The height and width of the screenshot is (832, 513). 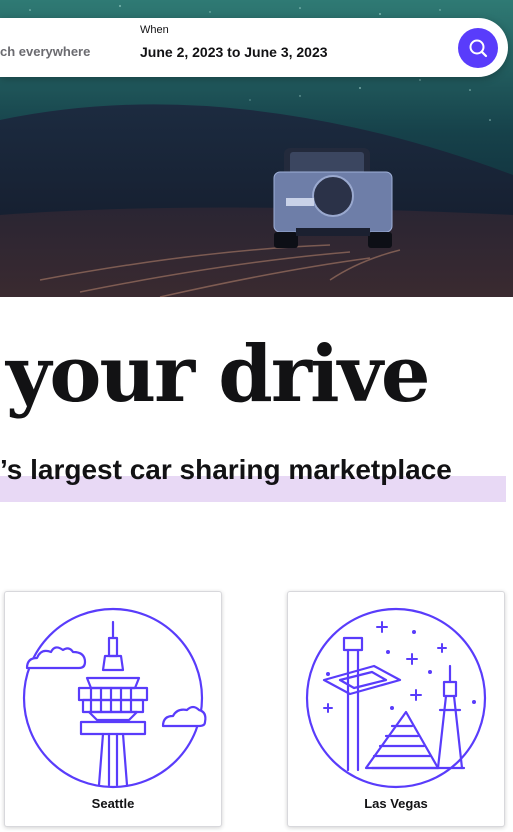 What do you see at coordinates (45, 51) in the screenshot?
I see `where-field: ch everywhere` at bounding box center [45, 51].